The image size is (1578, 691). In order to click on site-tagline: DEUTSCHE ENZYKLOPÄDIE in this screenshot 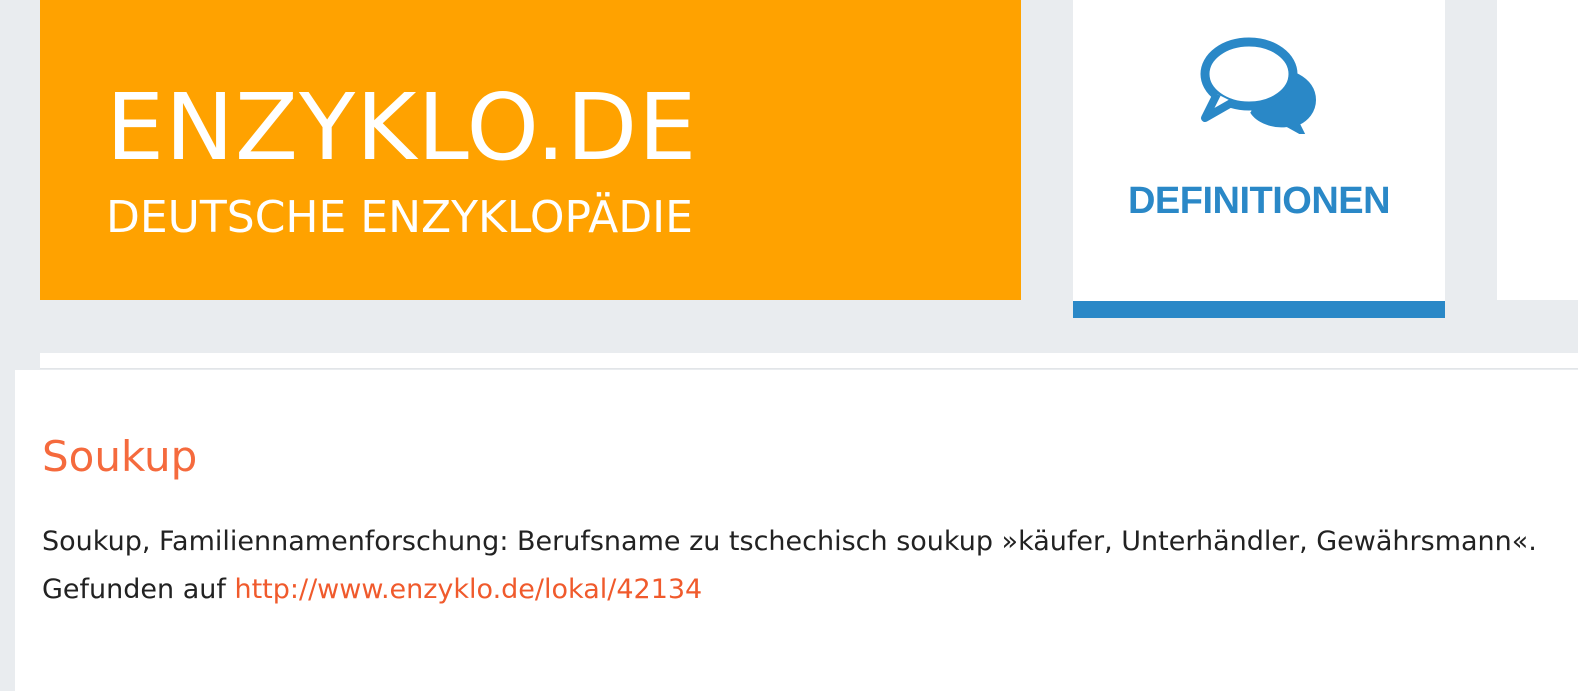, I will do `click(399, 217)`.